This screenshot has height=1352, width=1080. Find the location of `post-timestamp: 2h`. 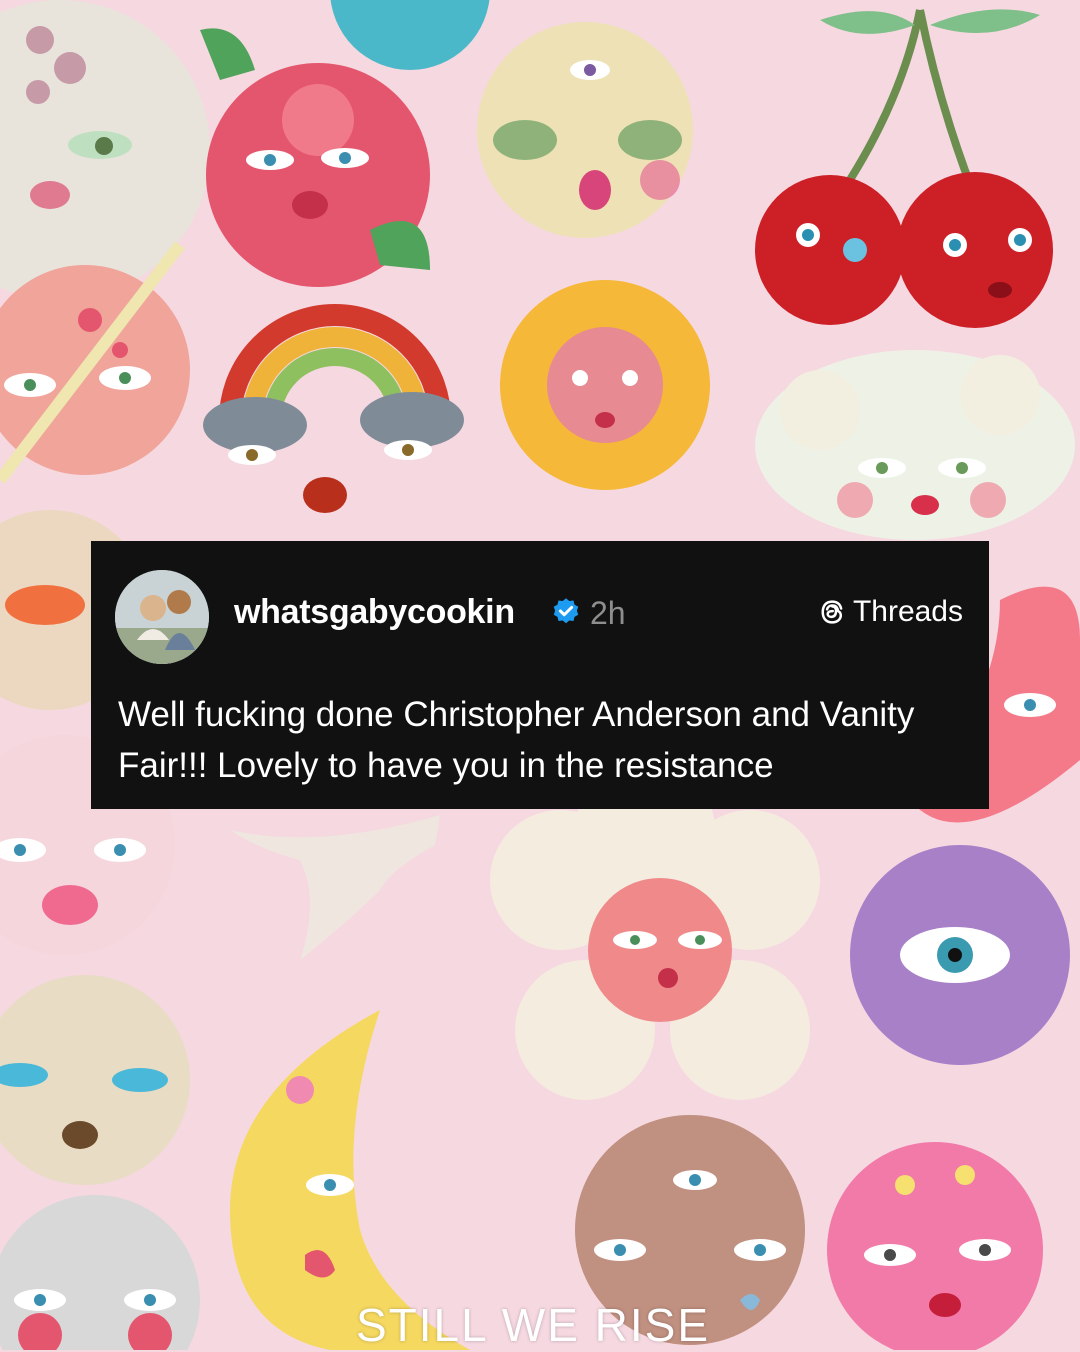

post-timestamp: 2h is located at coordinates (608, 613).